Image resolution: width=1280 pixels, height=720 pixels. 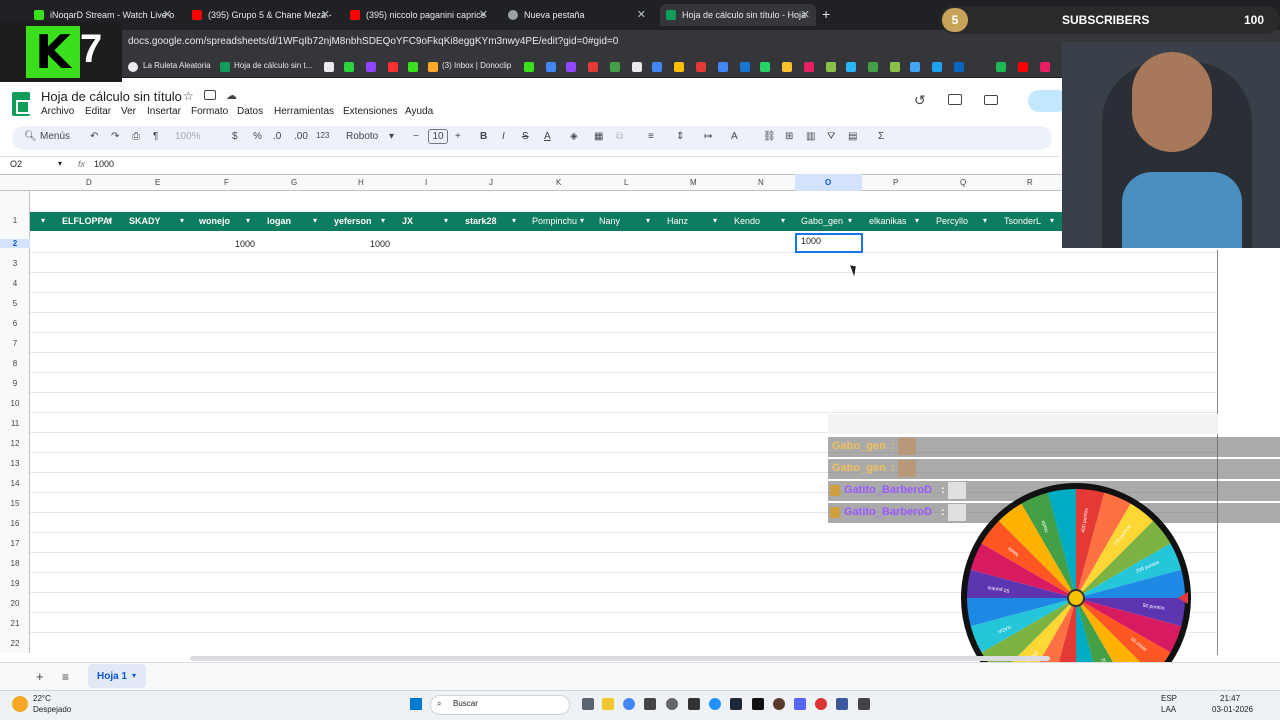 I want to click on more-formats-button: 123, so click(x=322, y=135).